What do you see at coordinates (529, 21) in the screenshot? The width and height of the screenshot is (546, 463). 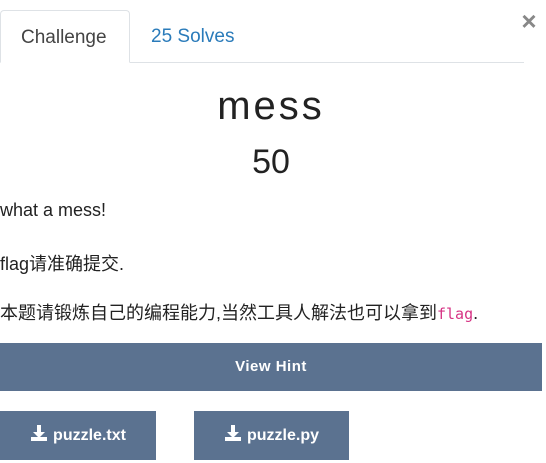 I see `close-icon: ×` at bounding box center [529, 21].